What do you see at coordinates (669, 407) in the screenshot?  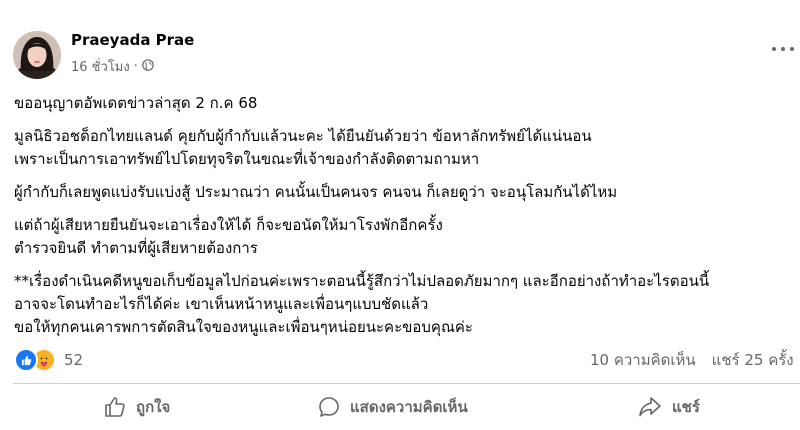 I see `share-button: แชร์` at bounding box center [669, 407].